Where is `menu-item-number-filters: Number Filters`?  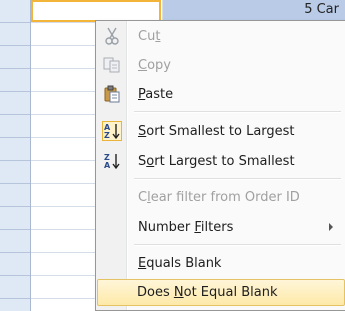
menu-item-number-filters: Number Filters is located at coordinates (221, 227).